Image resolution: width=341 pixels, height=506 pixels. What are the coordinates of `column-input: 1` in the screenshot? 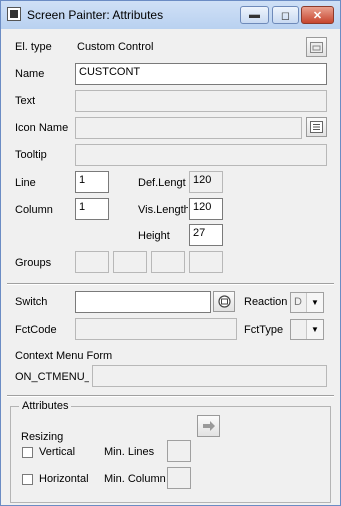 It's located at (92, 209).